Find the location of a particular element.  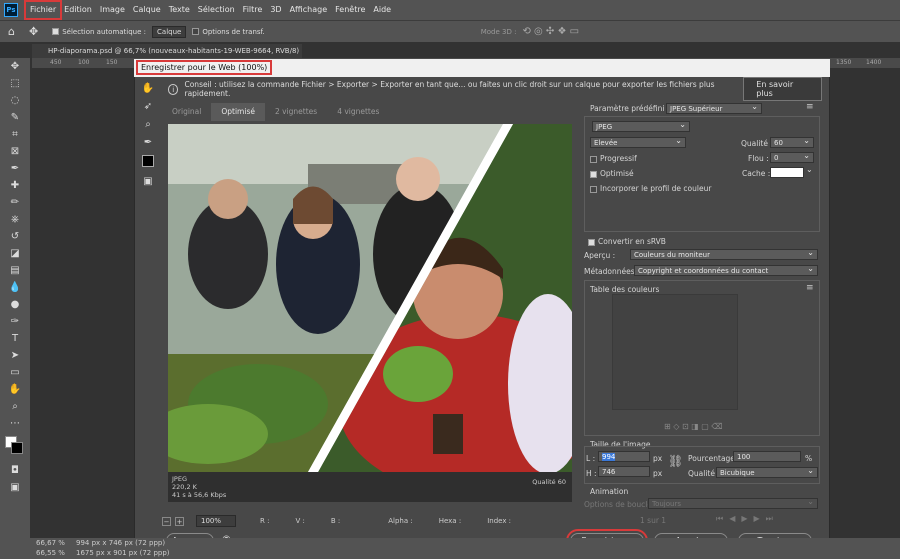

preview-size: 220,2 K is located at coordinates (184, 487).